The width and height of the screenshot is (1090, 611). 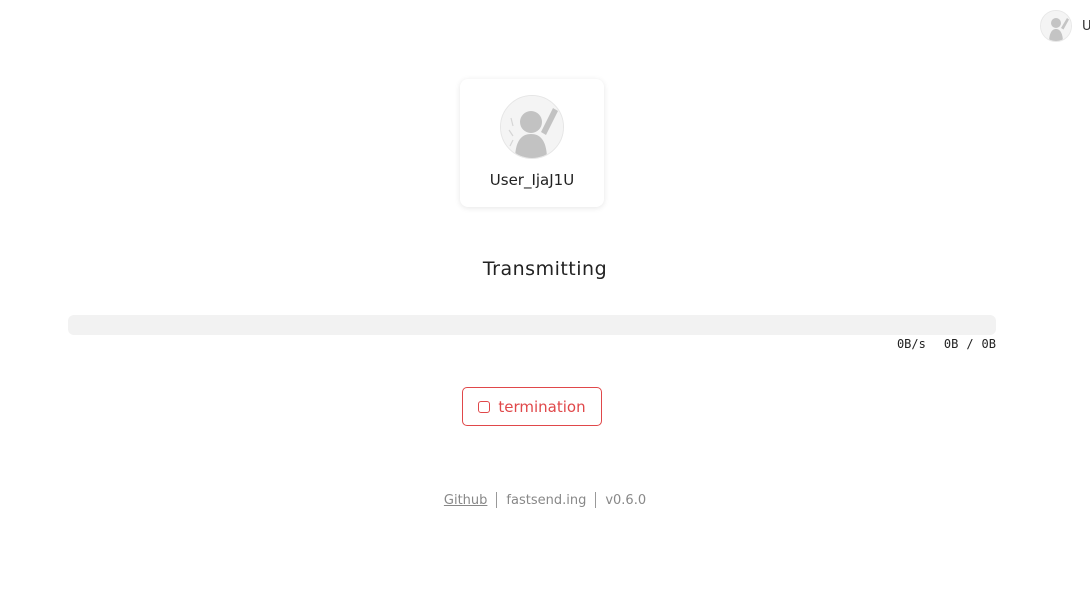 I want to click on current-user: User_IjaJ1U, so click(x=1065, y=26).